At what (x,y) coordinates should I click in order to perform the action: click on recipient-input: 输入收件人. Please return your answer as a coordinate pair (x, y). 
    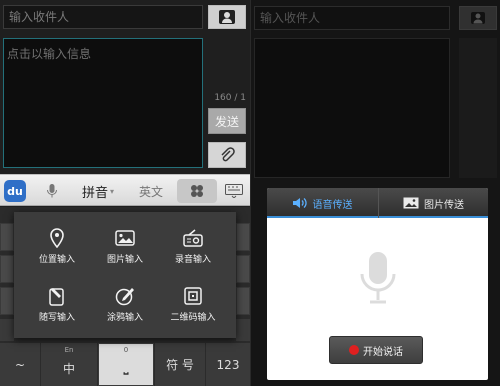
    Looking at the image, I should click on (103, 17).